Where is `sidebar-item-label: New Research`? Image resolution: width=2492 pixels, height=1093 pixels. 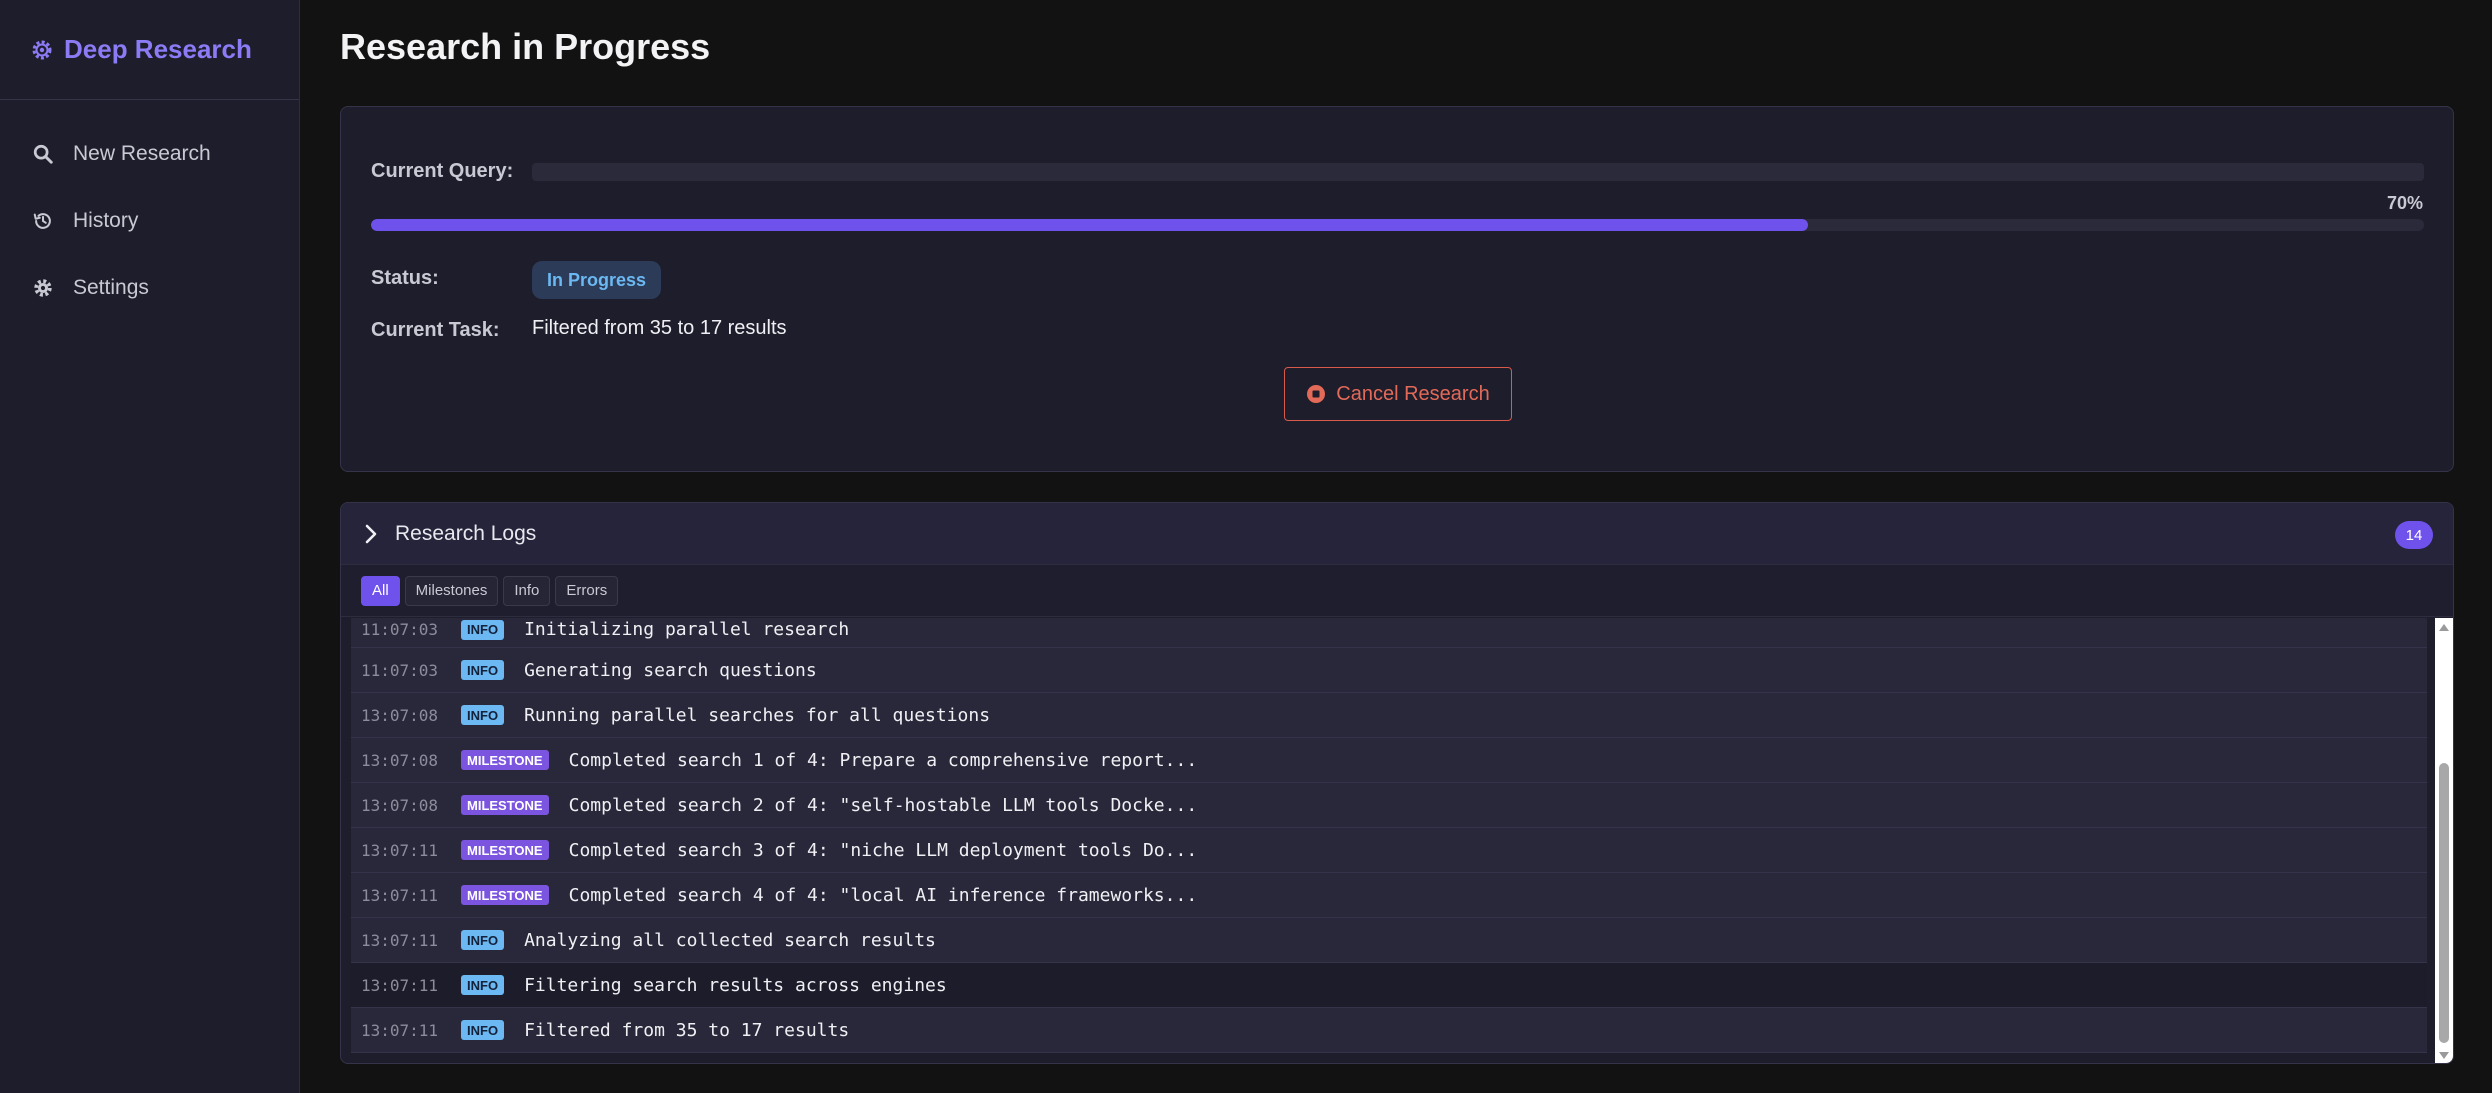 sidebar-item-label: New Research is located at coordinates (142, 153).